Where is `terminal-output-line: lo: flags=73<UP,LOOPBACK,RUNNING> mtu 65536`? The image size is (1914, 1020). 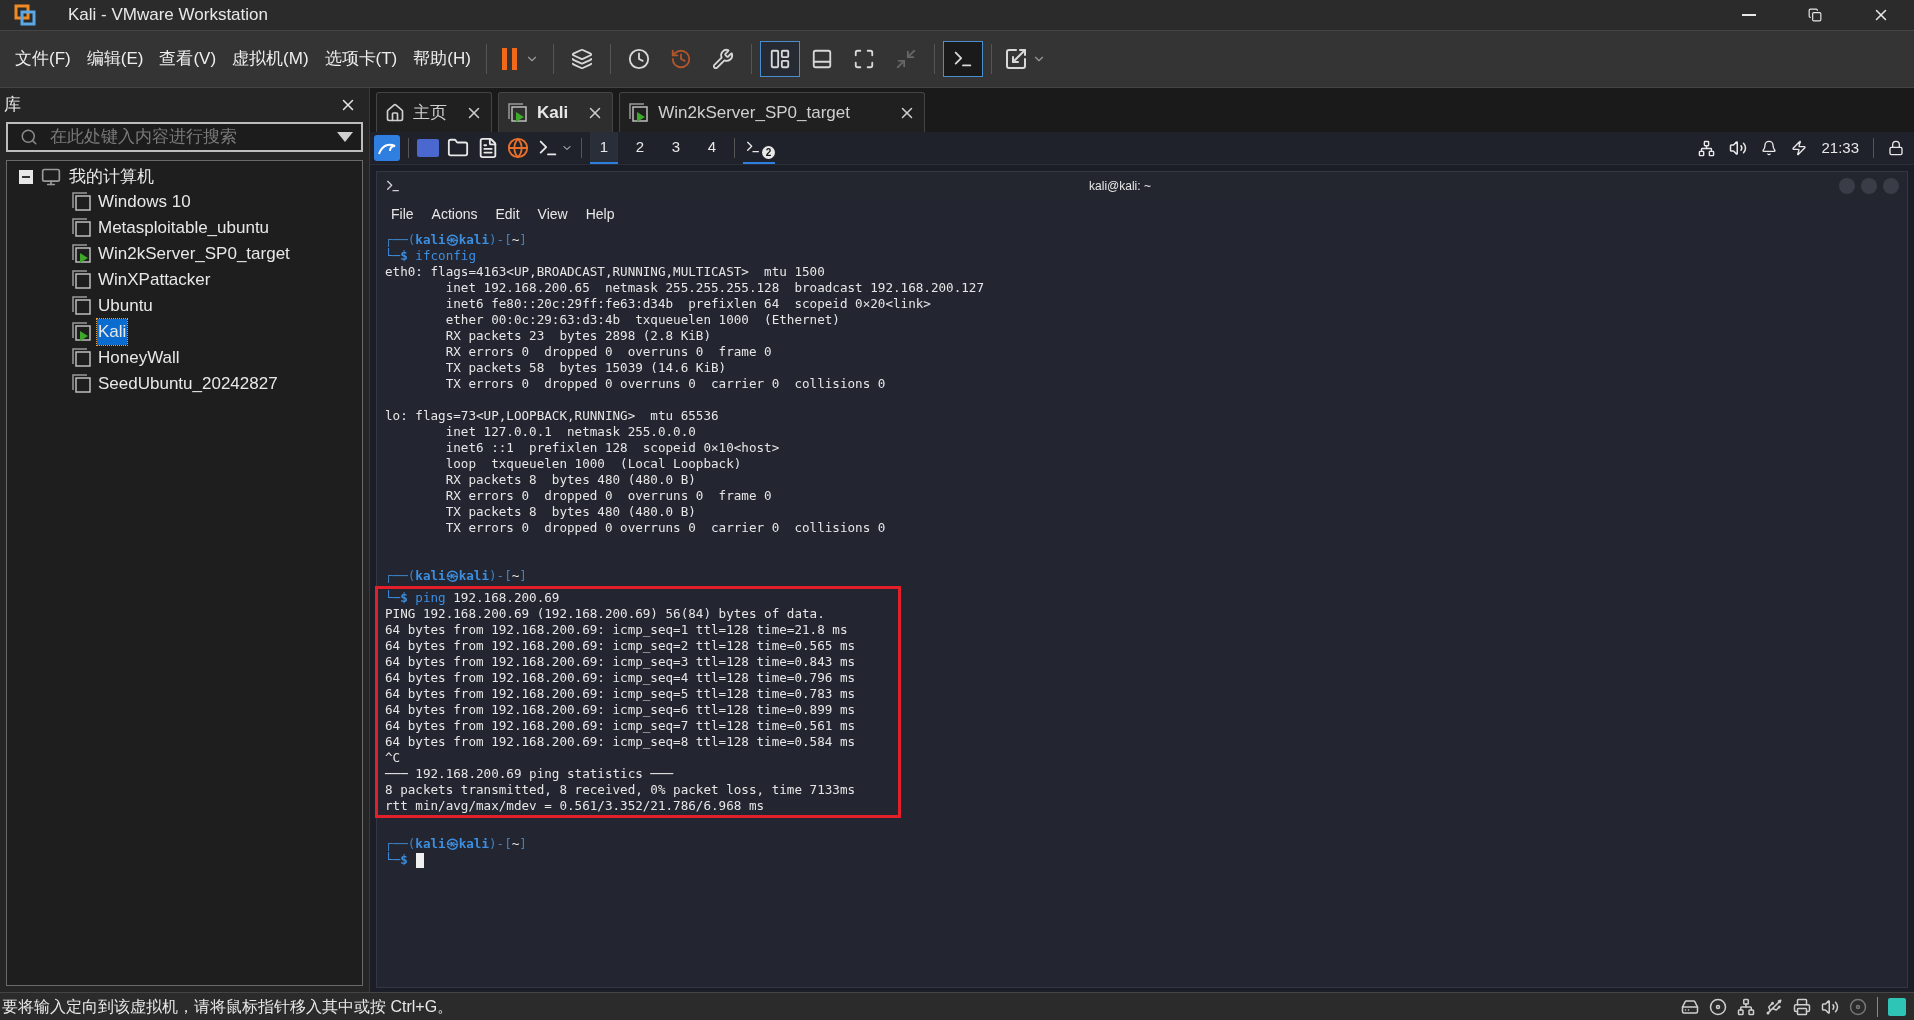 terminal-output-line: lo: flags=73<UP,LOOPBACK,RUNNING> mtu 65536 is located at coordinates (552, 416).